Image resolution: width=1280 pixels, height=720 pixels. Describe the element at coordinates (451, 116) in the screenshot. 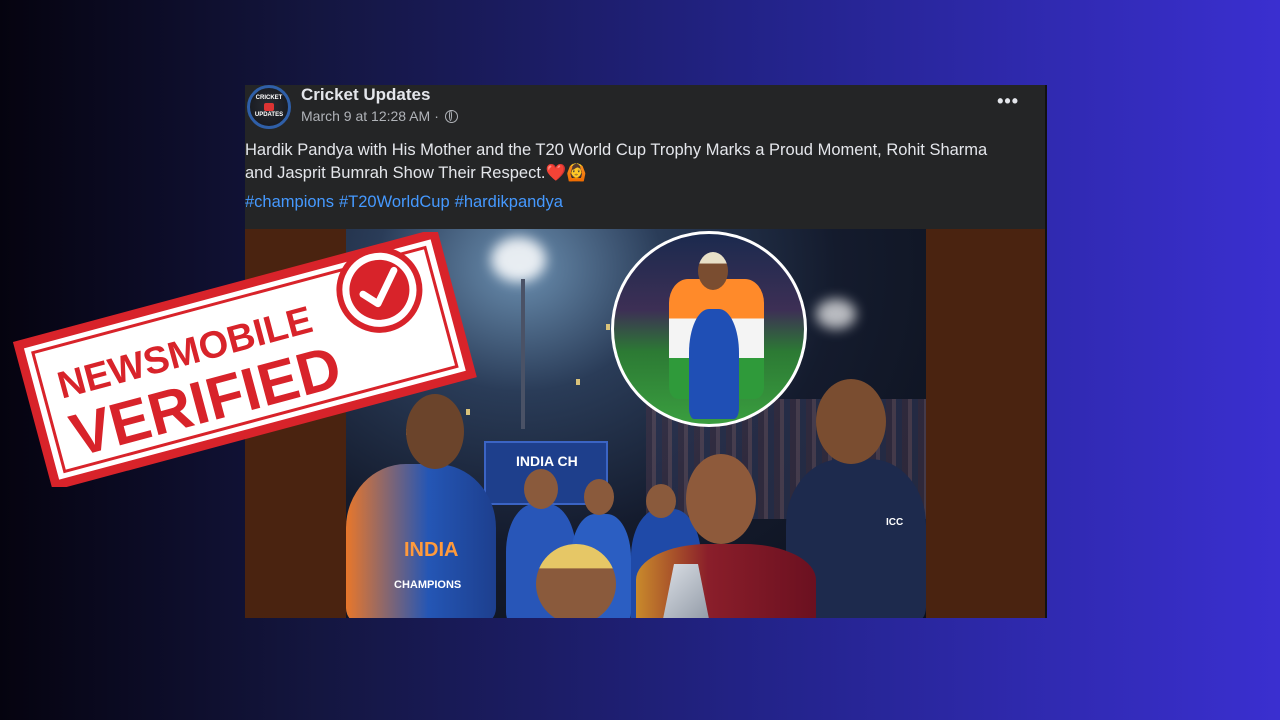

I see `globe-icon` at that location.